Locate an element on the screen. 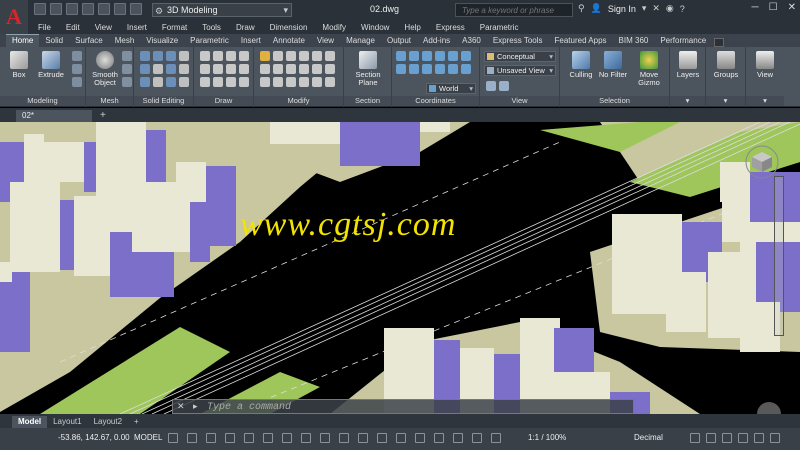 The height and width of the screenshot is (450, 800). tab-parametric: Parametric is located at coordinates (209, 41).